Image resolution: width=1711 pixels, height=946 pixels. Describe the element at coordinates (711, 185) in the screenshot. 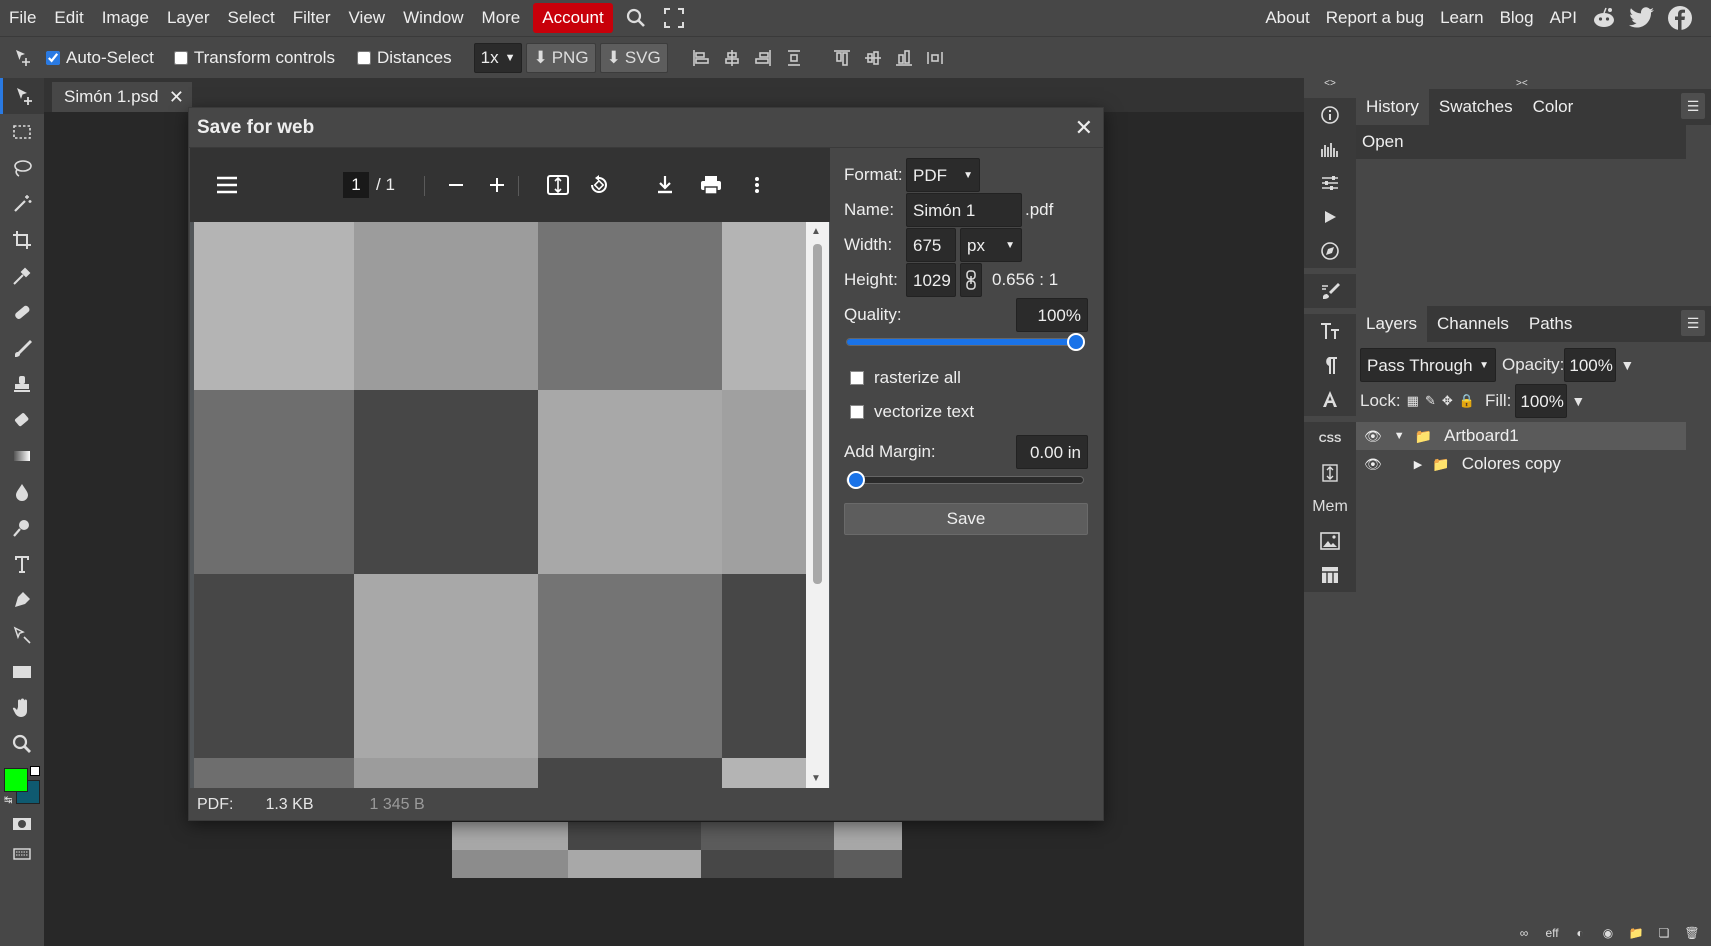

I see `print-icon` at that location.